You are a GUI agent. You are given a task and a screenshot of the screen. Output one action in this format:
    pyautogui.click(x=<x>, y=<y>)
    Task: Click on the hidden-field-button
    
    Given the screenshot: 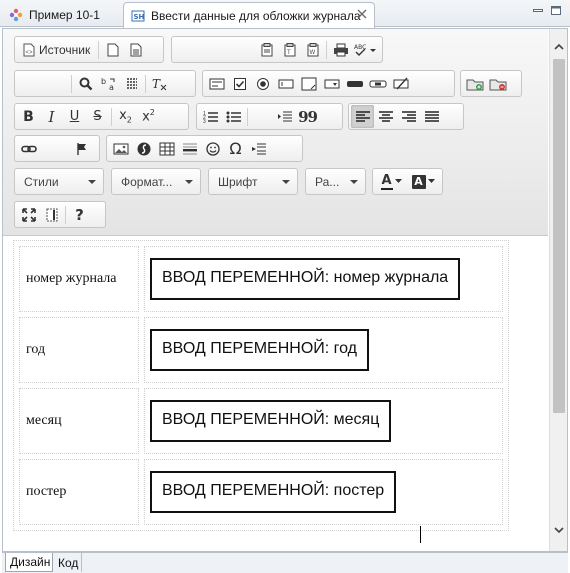 What is the action you would take?
    pyautogui.click(x=400, y=83)
    